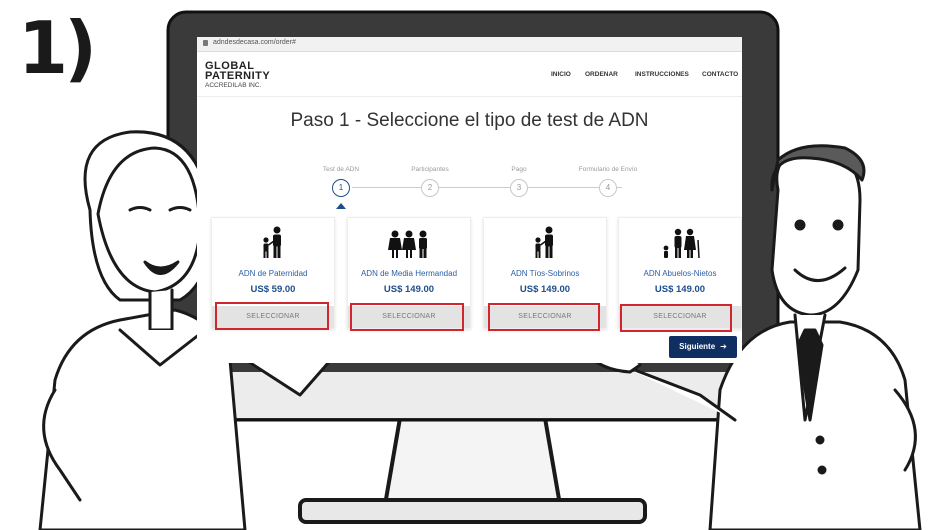 This screenshot has height=530, width=945. I want to click on product-name: ADN Tíos-Sobrinos, so click(545, 273).